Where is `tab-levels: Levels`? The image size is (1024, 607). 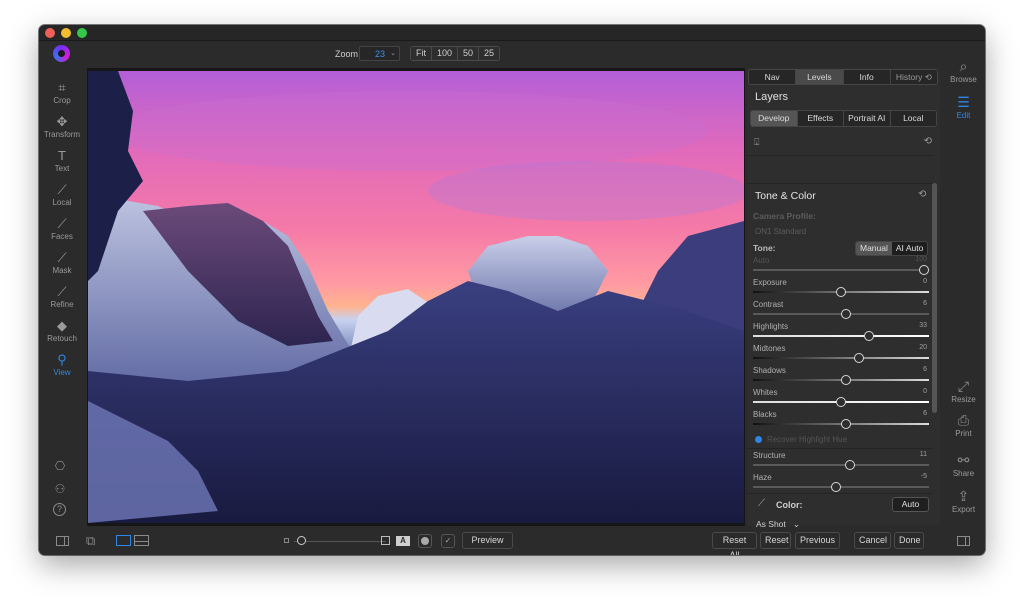
tab-levels: Levels is located at coordinates (820, 77).